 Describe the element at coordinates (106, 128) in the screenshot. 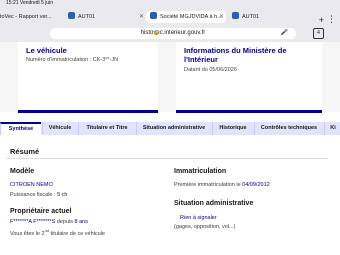

I see `tab-titulaire: Titulaire et Titre` at that location.